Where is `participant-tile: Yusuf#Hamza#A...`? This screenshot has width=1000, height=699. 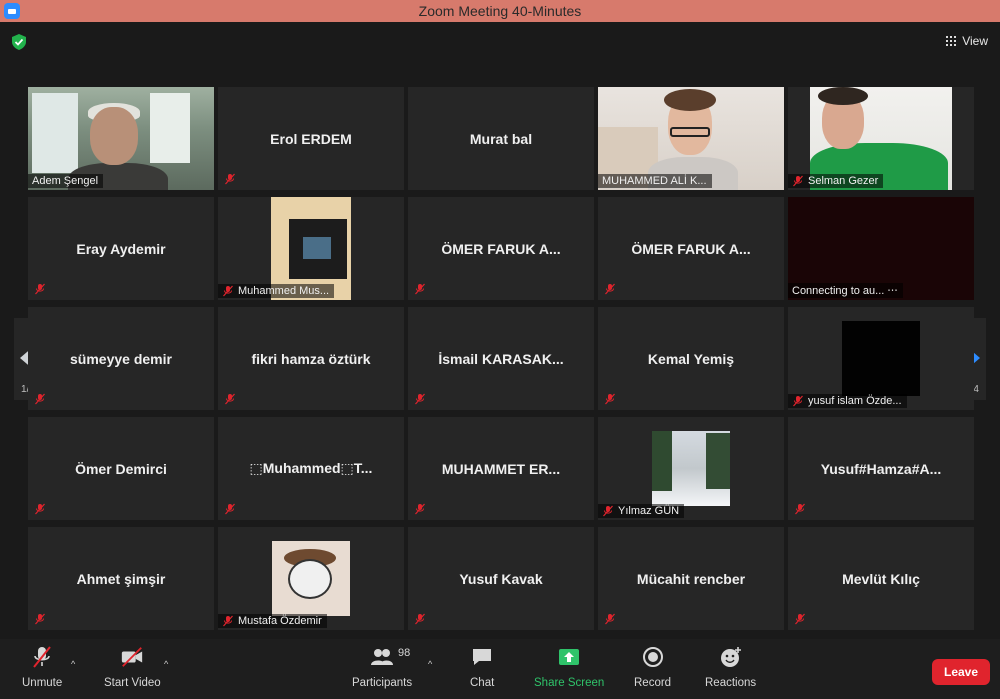
participant-tile: Yusuf#Hamza#A... is located at coordinates (881, 468).